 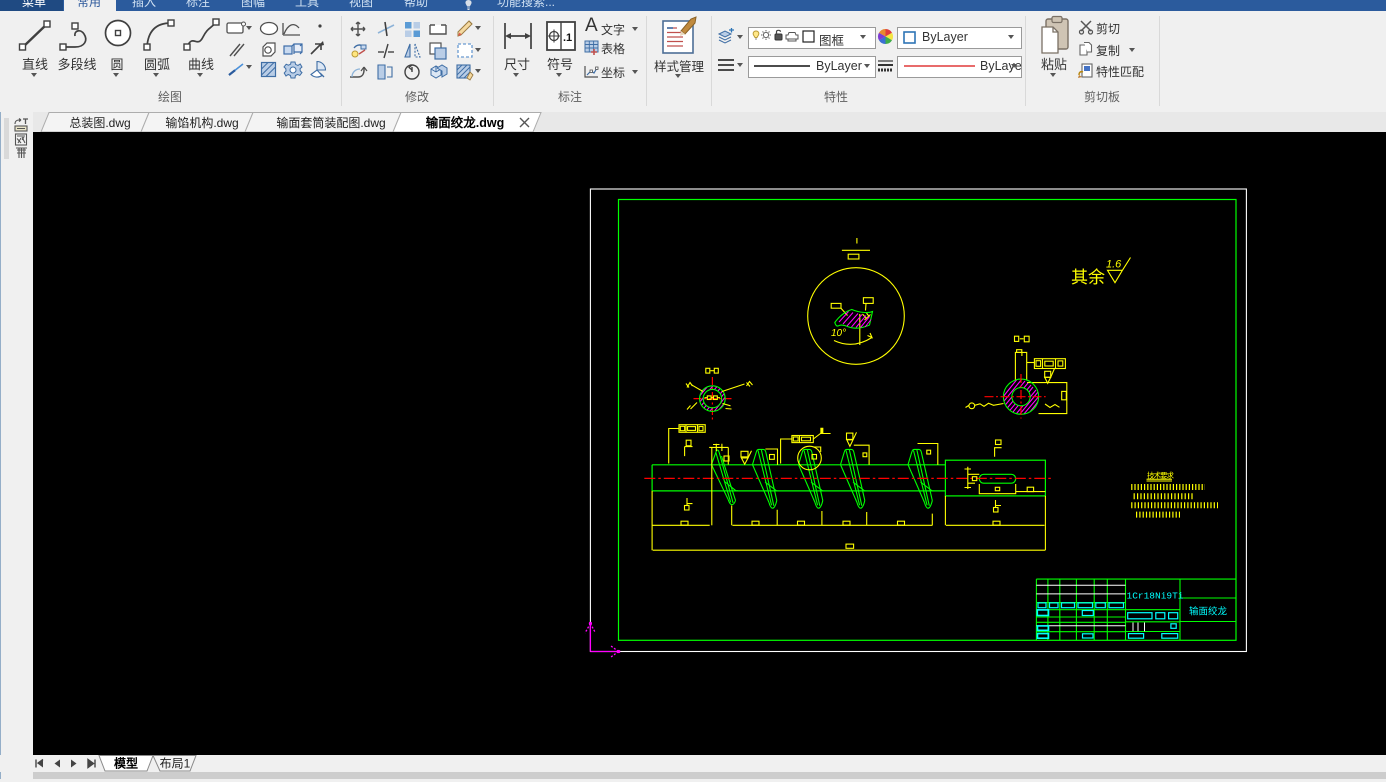 I want to click on svg-text: .1, so click(x=567, y=38).